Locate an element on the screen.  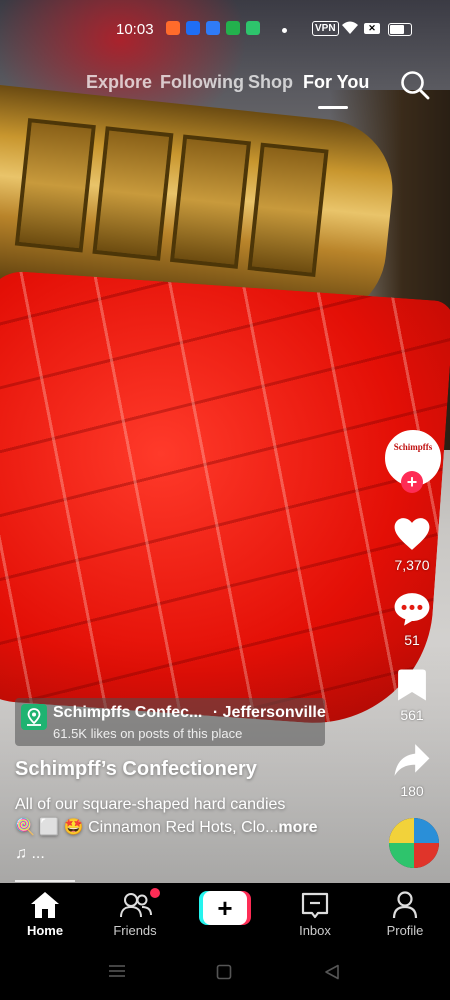
more-link: more is located at coordinates (297, 827).